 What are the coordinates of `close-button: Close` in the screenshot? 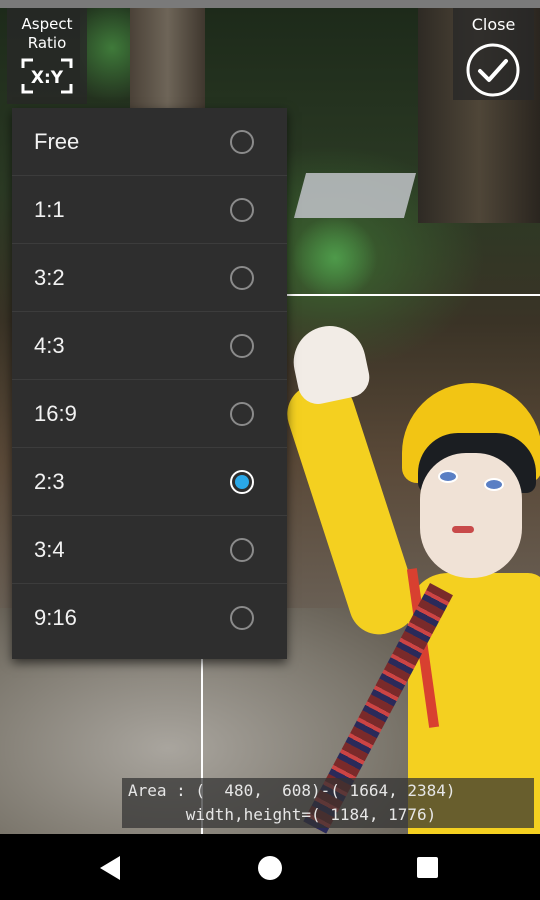 It's located at (493, 54).